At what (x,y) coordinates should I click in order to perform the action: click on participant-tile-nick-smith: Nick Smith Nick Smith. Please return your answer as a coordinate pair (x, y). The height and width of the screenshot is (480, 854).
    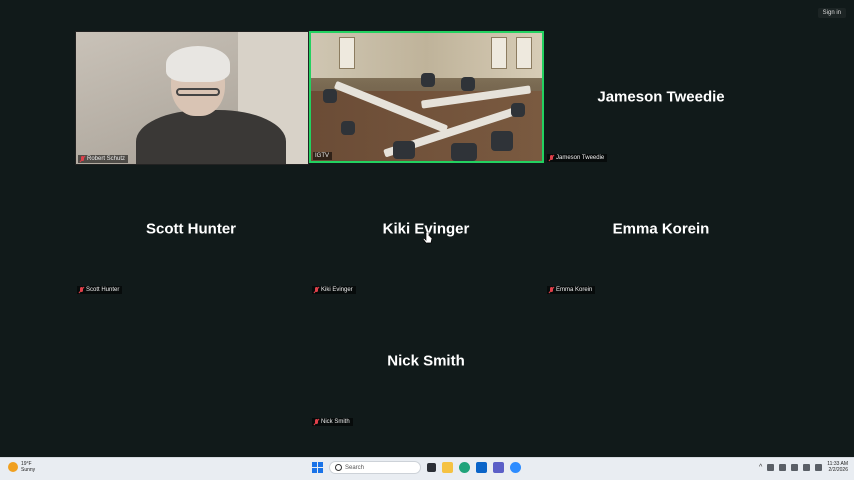
    Looking at the image, I should click on (426, 361).